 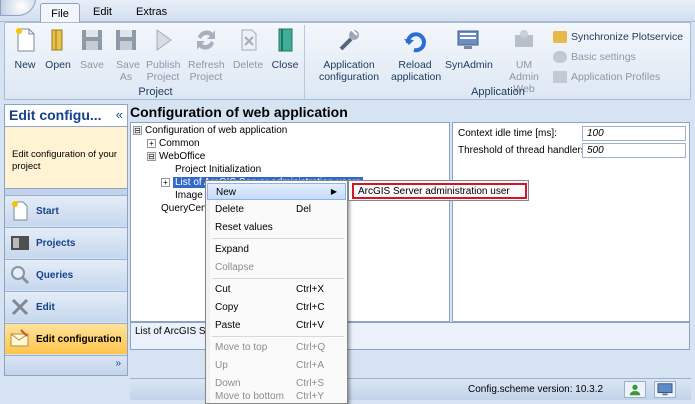 I want to click on nav-item-projects: Projects, so click(x=66, y=242).